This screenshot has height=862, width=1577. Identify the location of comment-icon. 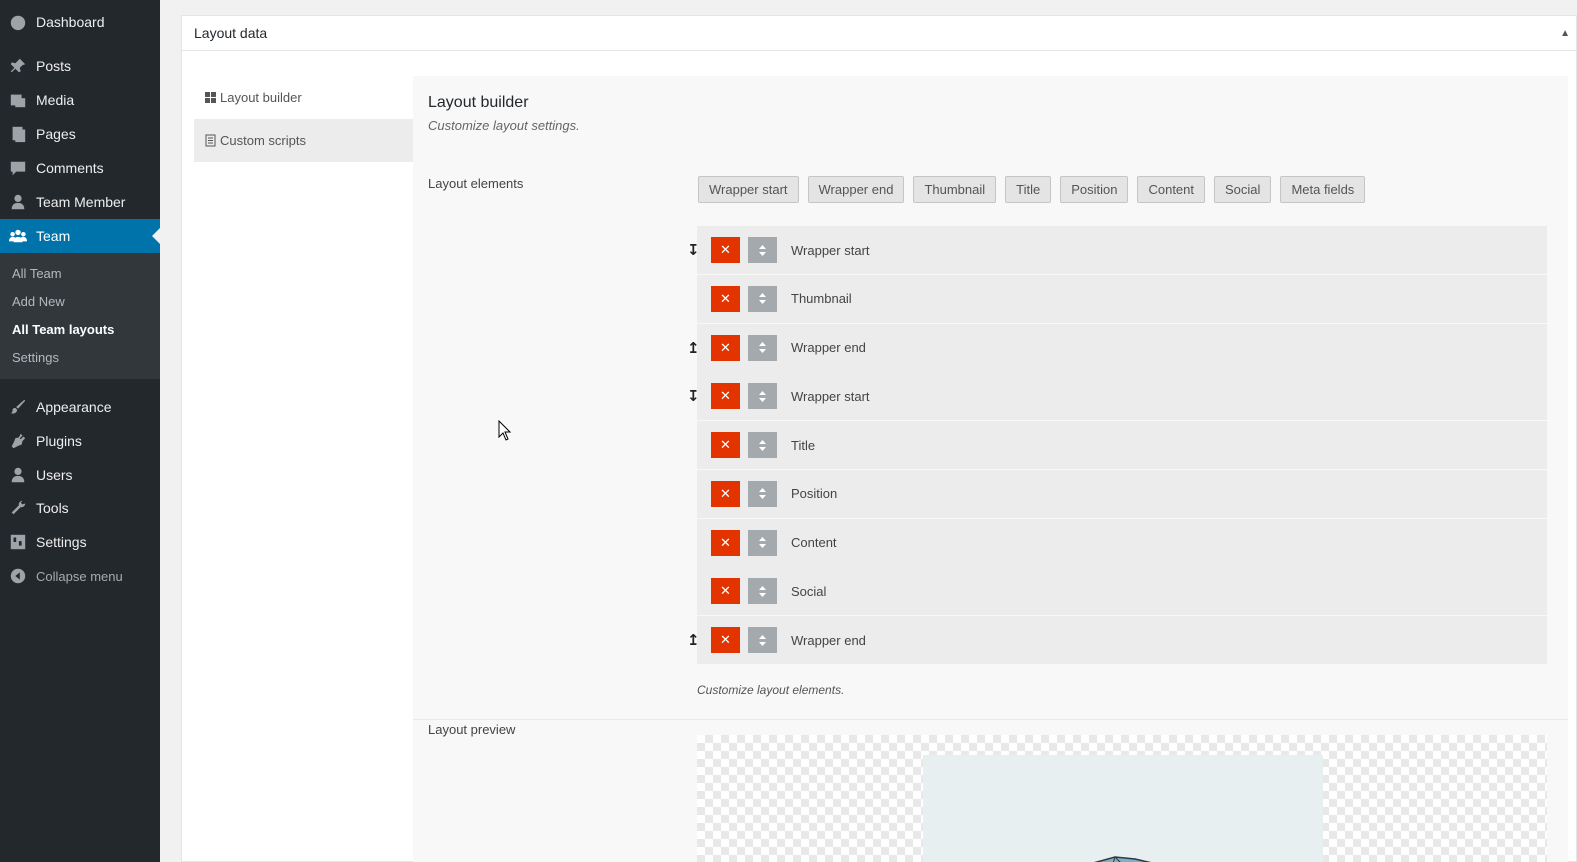
(18, 168).